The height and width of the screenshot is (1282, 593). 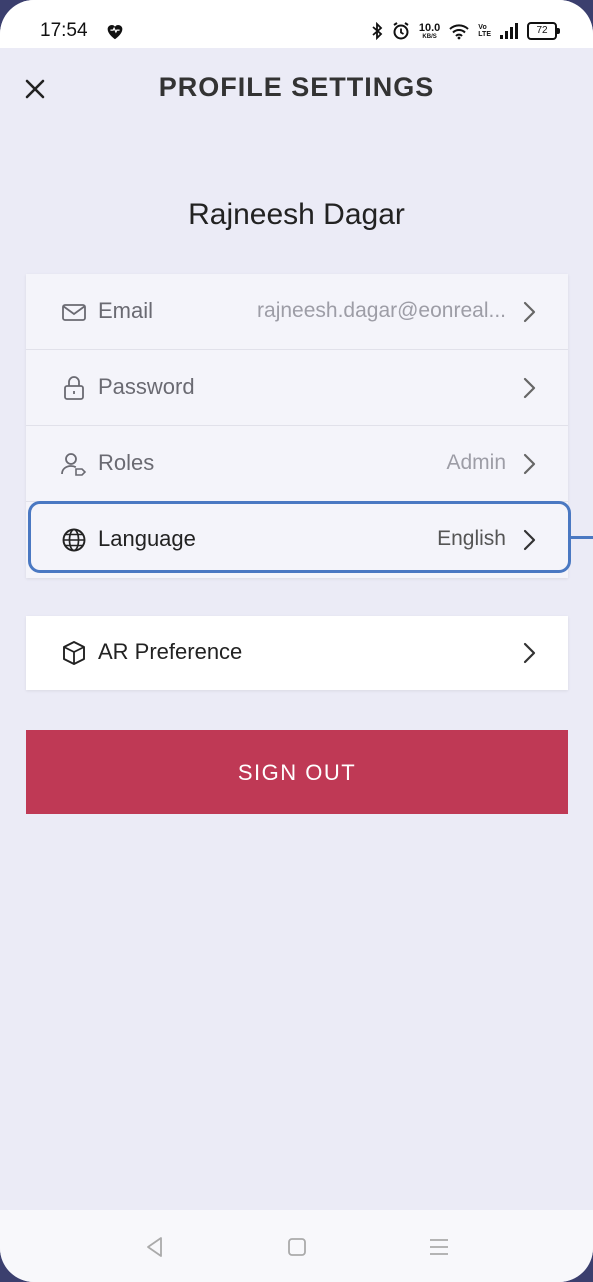 I want to click on roles-value: Admin, so click(x=476, y=462).